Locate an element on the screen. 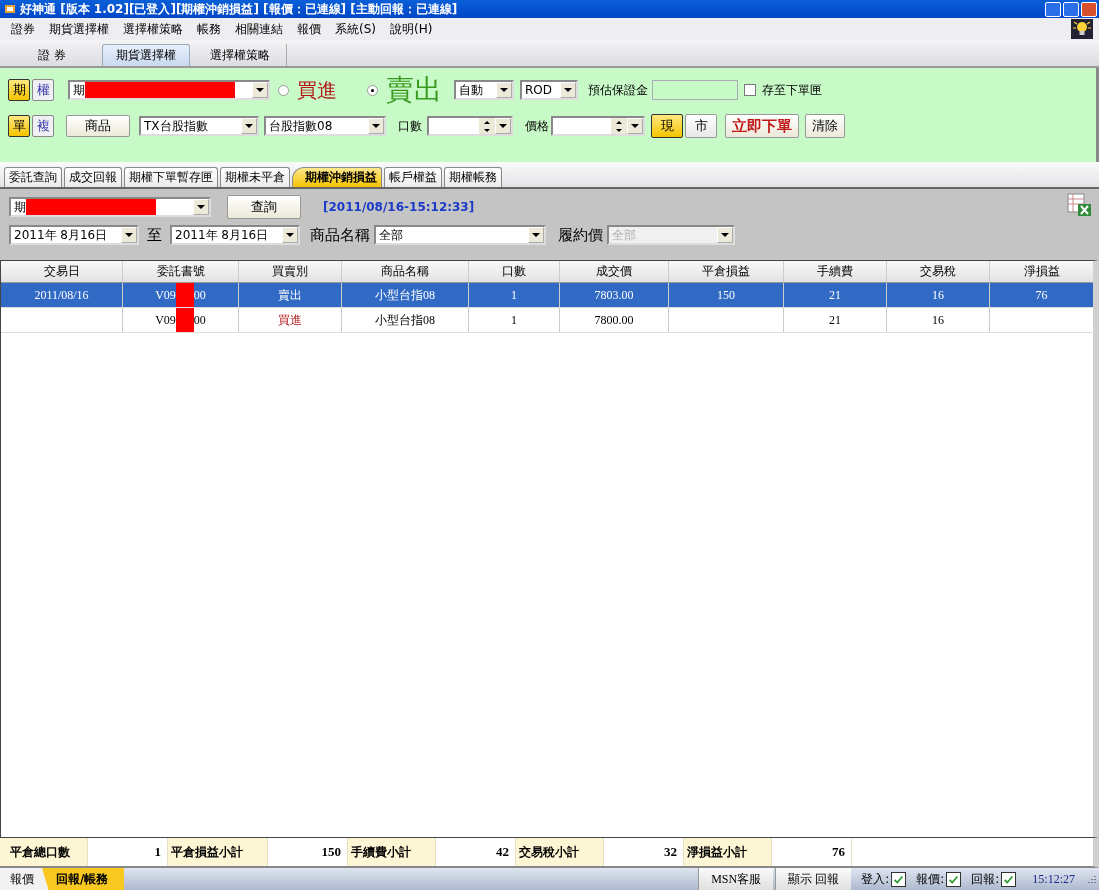 Image resolution: width=1099 pixels, height=890 pixels. tab: 期貨選擇權 is located at coordinates (146, 55).